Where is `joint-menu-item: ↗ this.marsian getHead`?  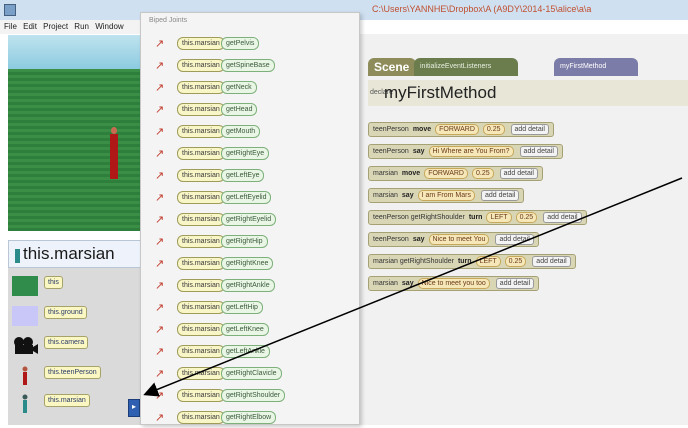
joint-menu-item: ↗ this.marsian getHead is located at coordinates (250, 109).